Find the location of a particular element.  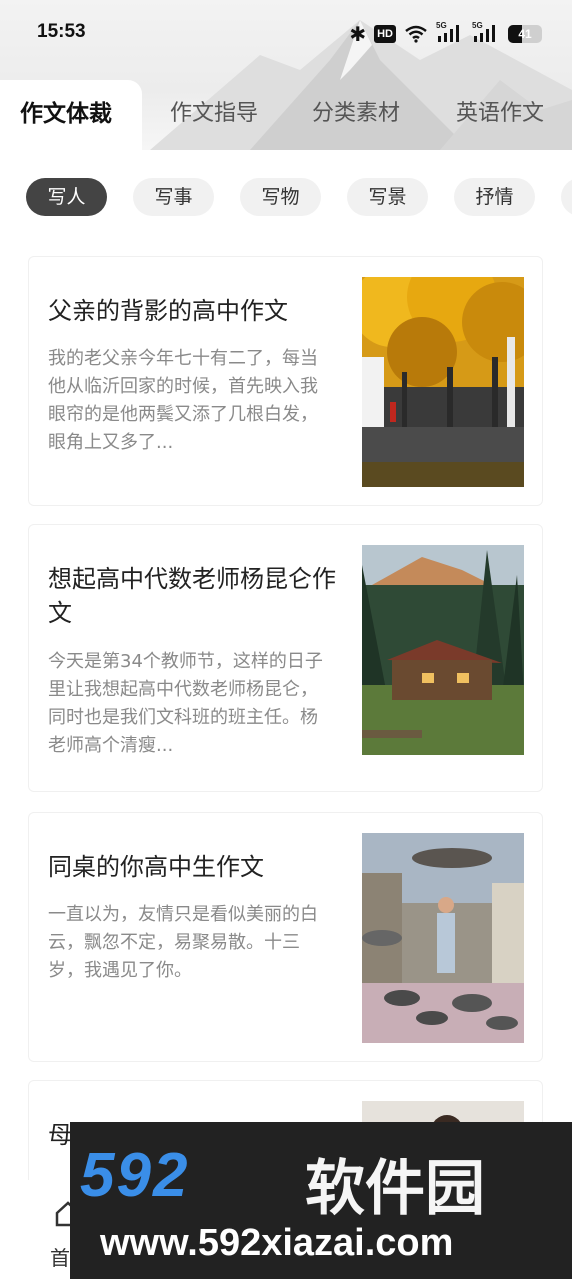

wifi-icon is located at coordinates (416, 34).